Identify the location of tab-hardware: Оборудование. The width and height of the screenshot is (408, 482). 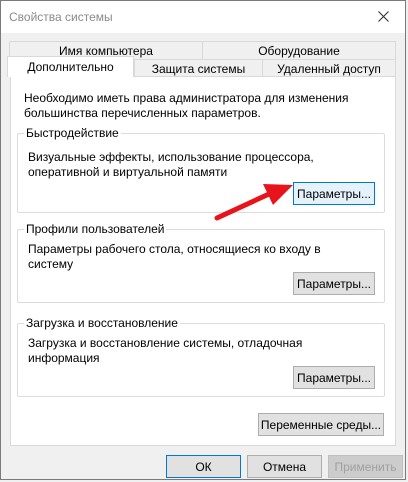
(299, 50).